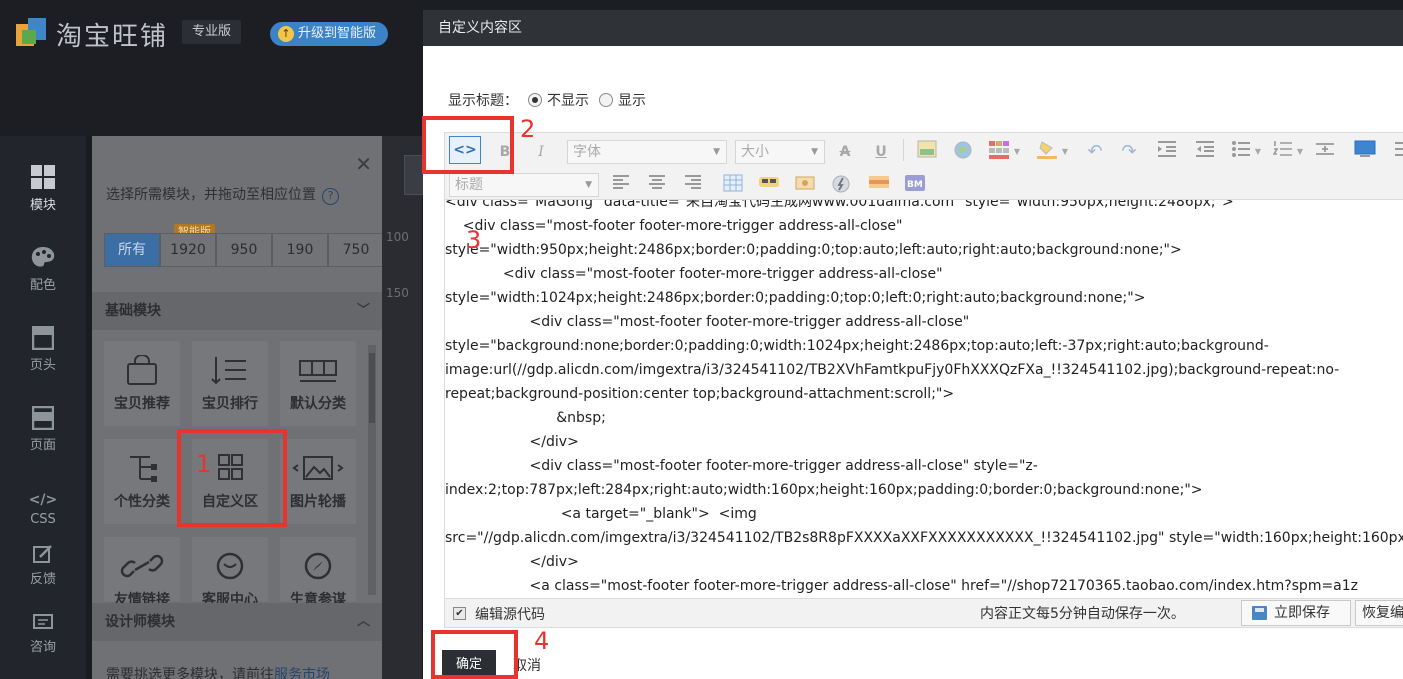 This screenshot has width=1403, height=679. I want to click on app-title: 淘宝旺铺, so click(112, 34).